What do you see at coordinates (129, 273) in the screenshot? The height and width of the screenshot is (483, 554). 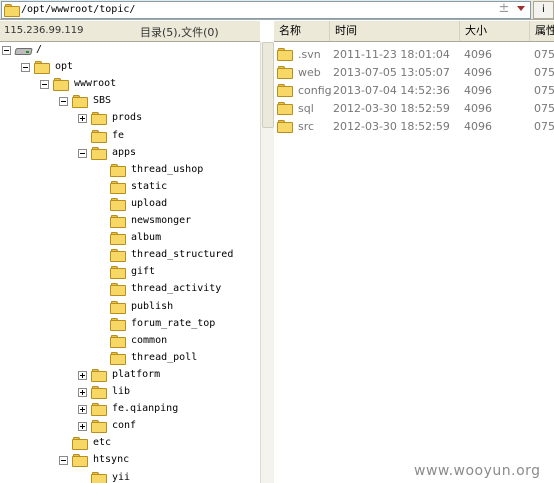 I see `tree-item: gift` at bounding box center [129, 273].